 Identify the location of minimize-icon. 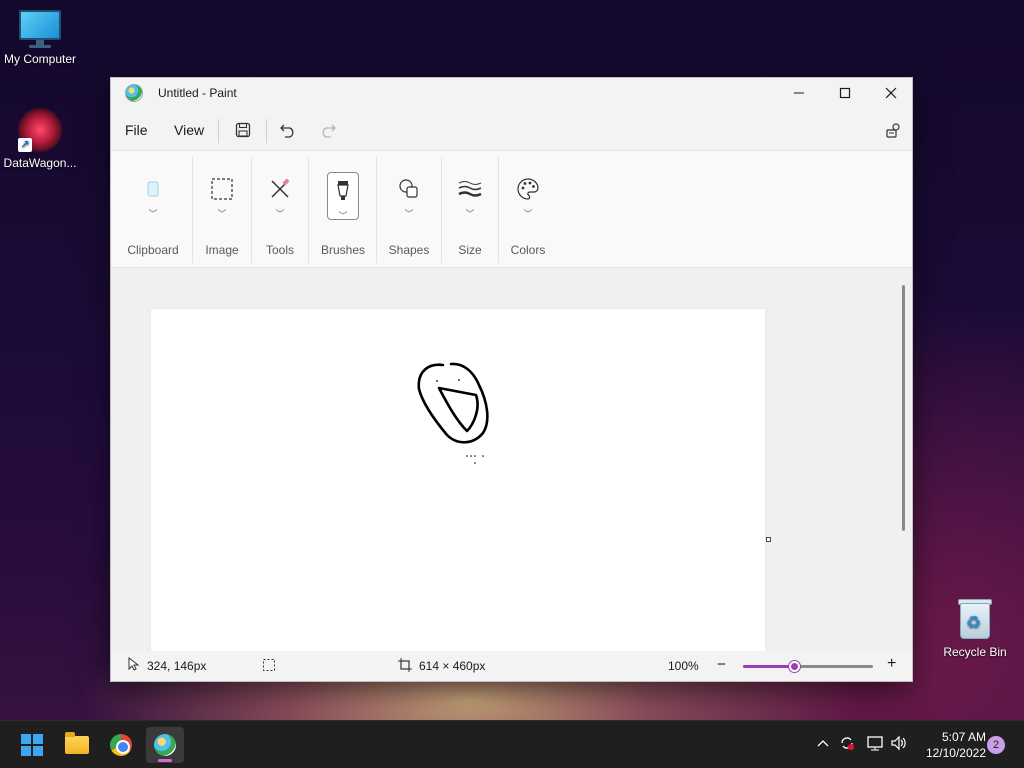
(799, 93).